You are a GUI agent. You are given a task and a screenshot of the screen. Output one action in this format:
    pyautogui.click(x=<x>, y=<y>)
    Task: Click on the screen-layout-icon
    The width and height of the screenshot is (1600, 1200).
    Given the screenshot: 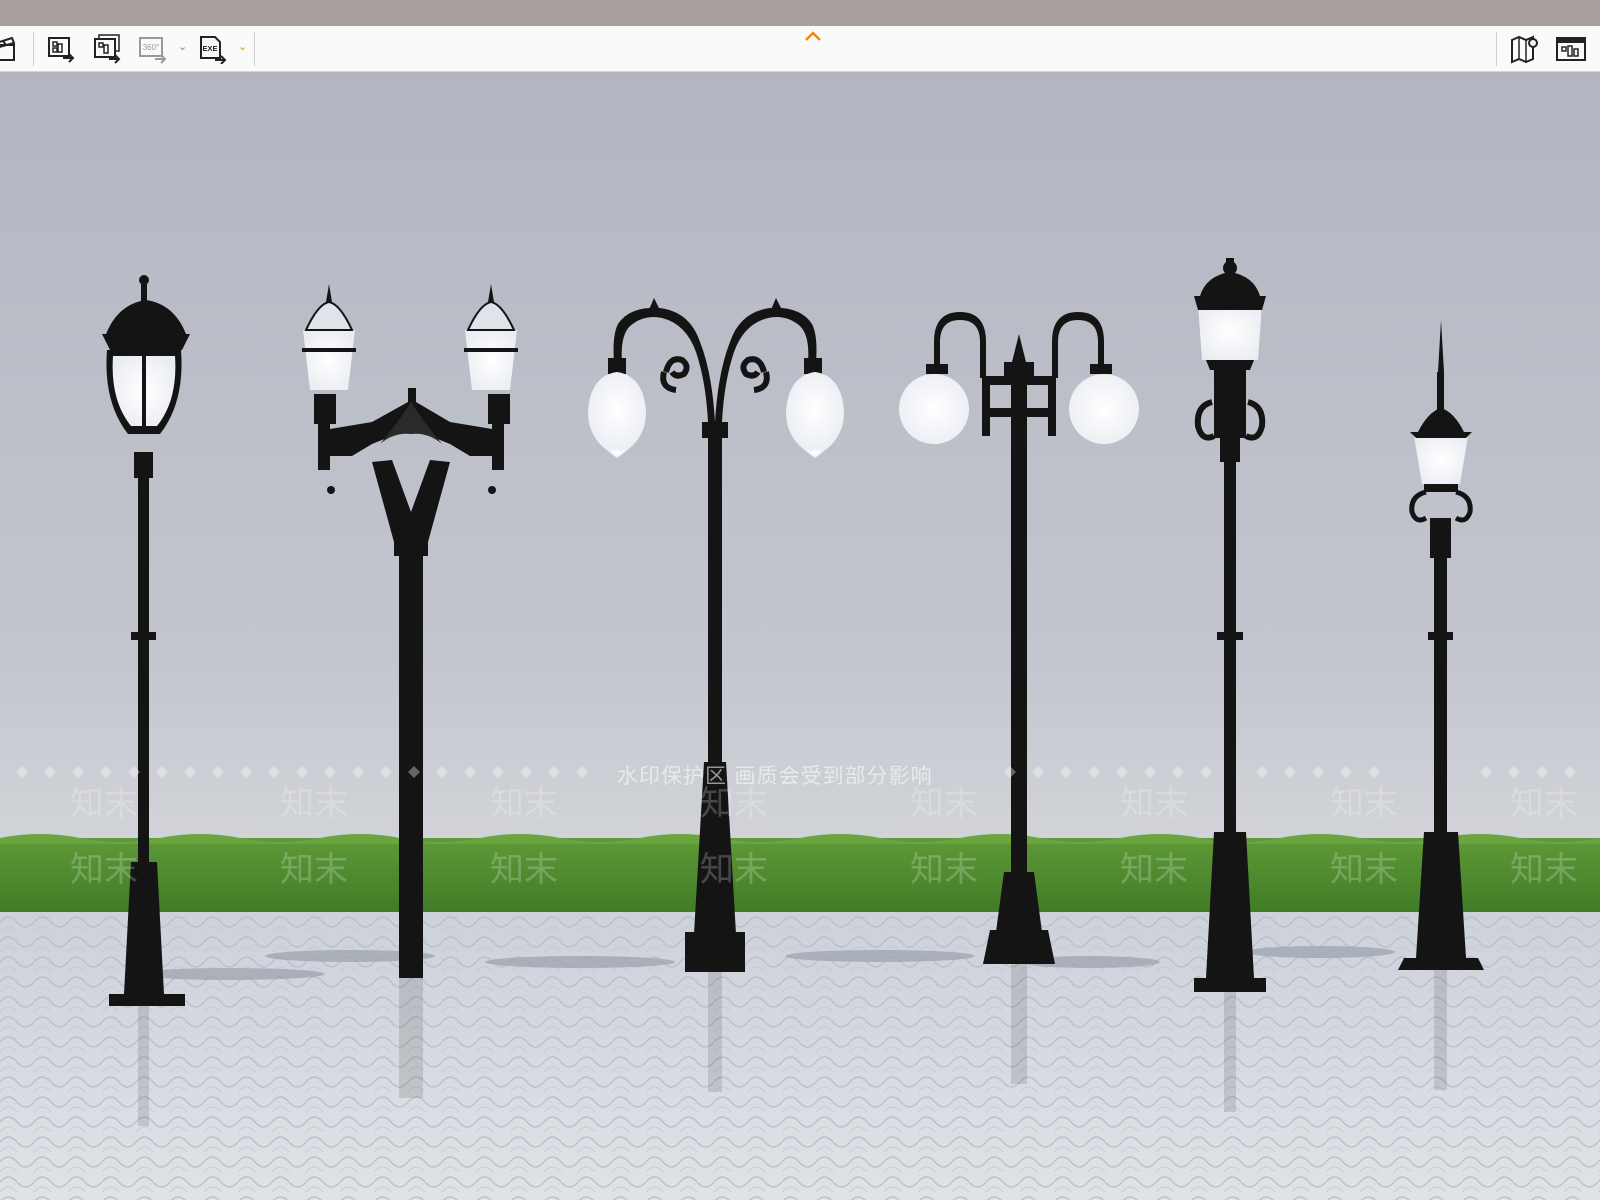 What is the action you would take?
    pyautogui.click(x=1571, y=49)
    